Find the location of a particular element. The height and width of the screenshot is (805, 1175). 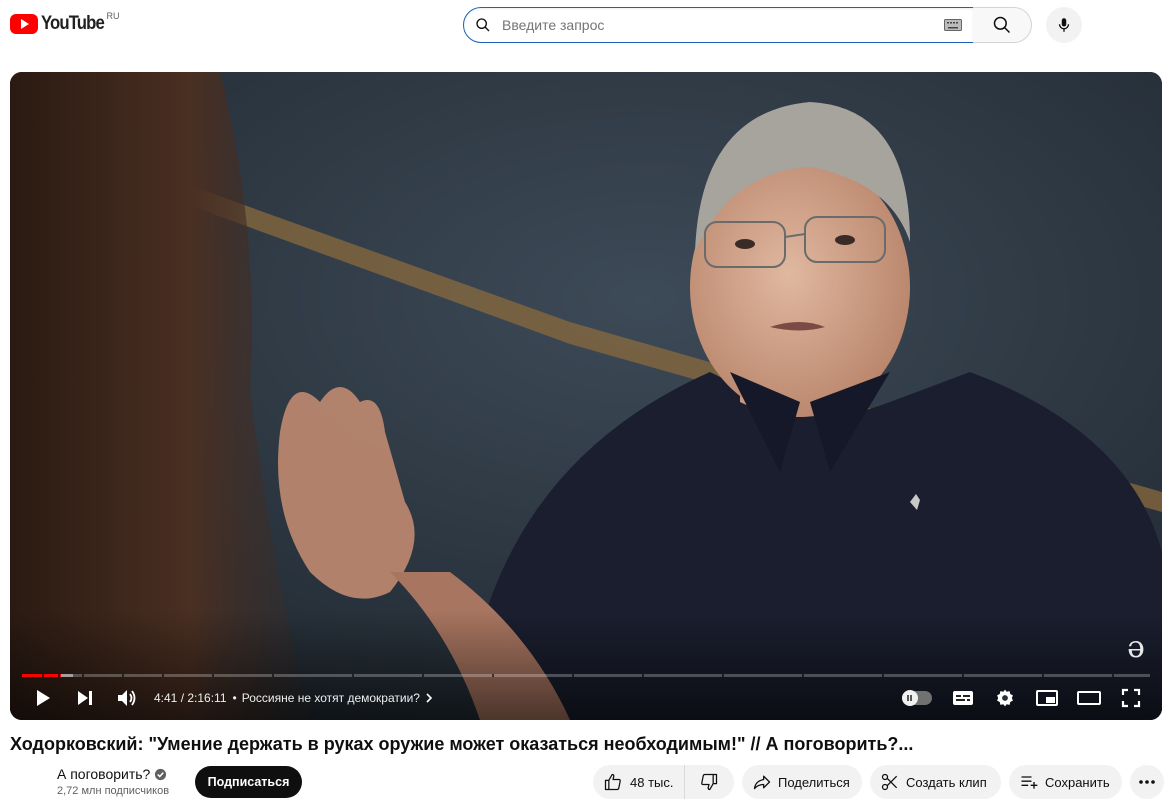

next-icon is located at coordinates (85, 698).